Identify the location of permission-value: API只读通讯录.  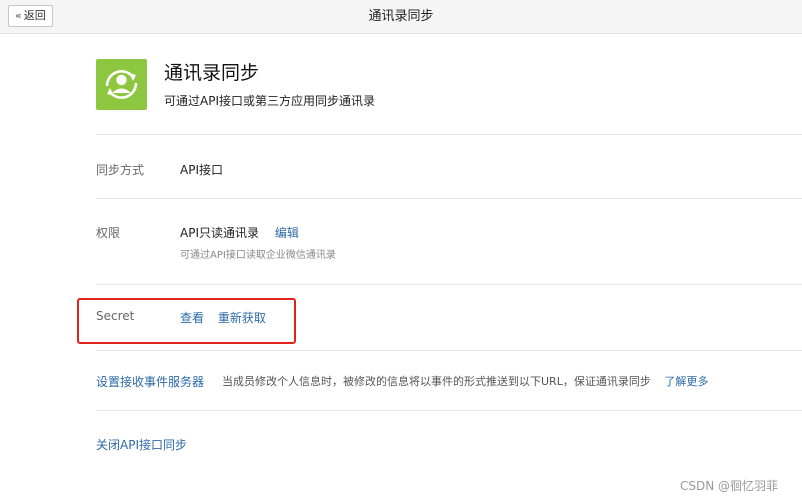
(219, 233).